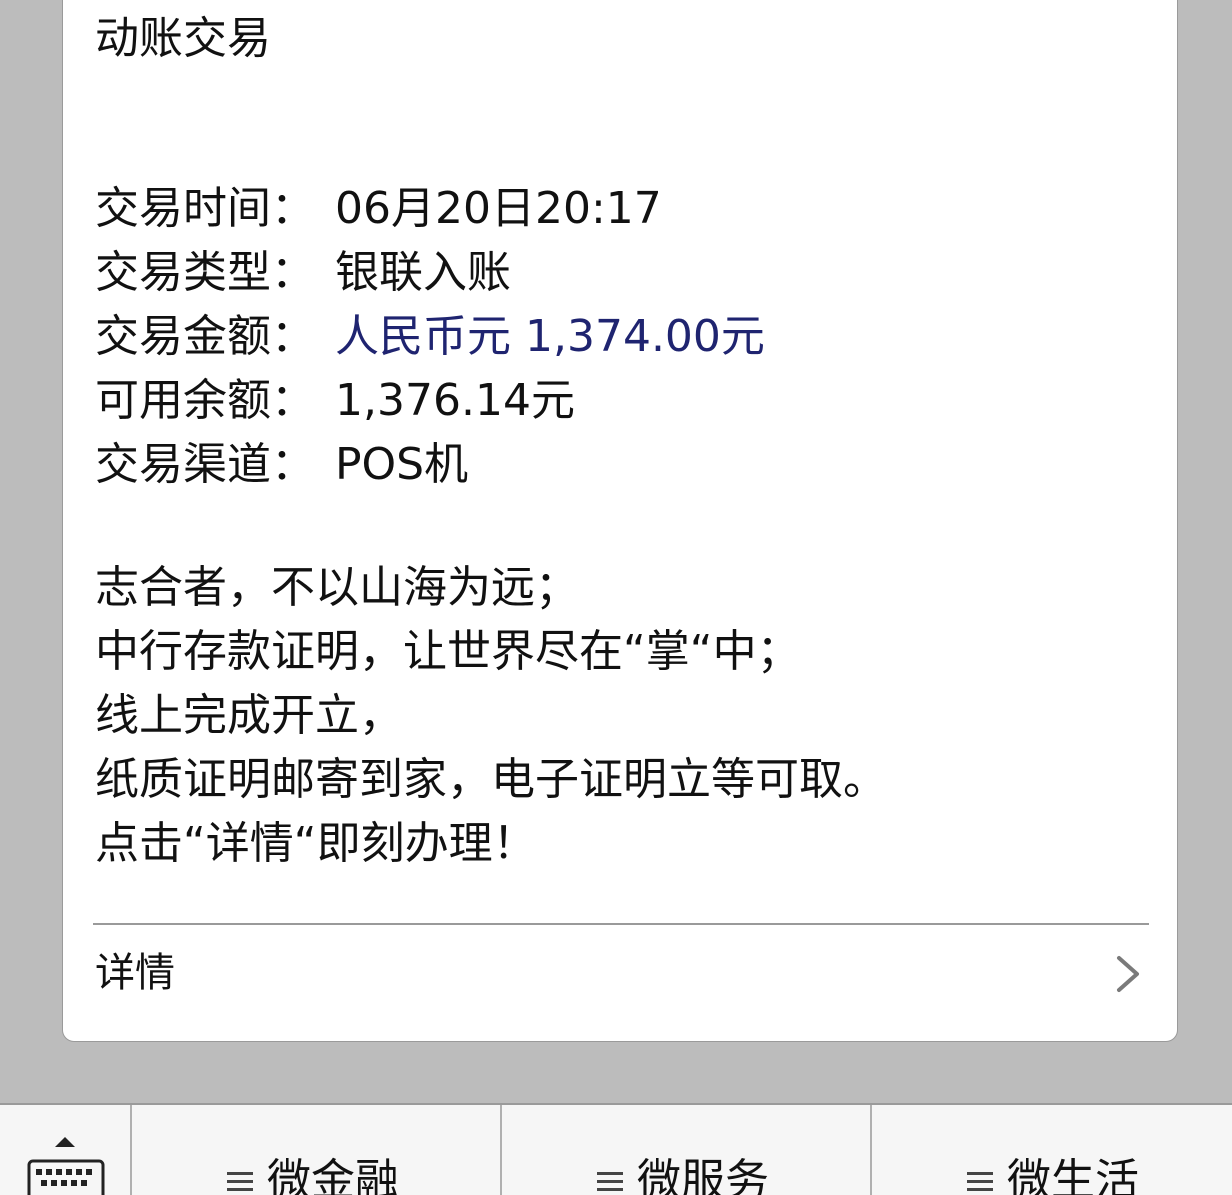 This screenshot has height=1195, width=1232. I want to click on menu-item-content: 微生活, so click(1053, 1174).